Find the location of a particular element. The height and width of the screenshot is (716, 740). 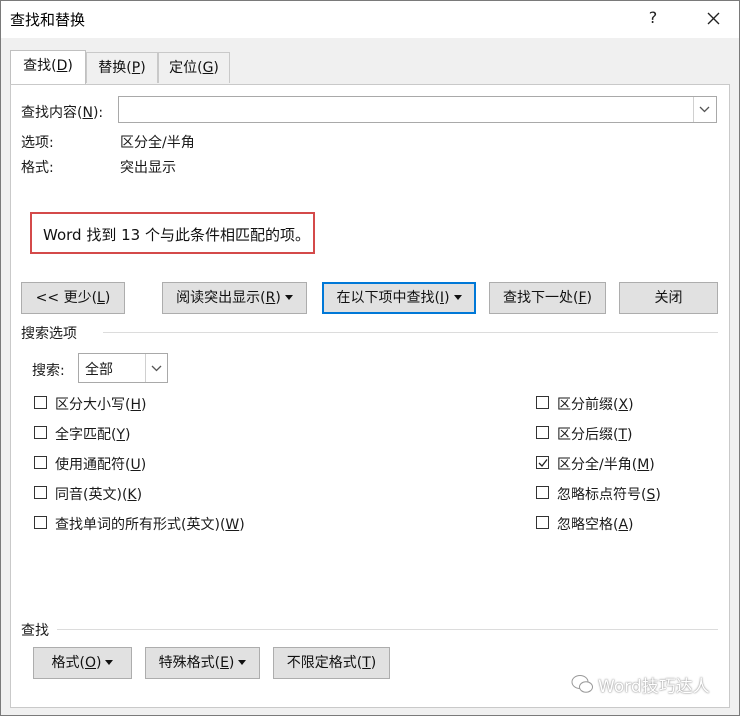

checkmark-icon is located at coordinates (543, 463).